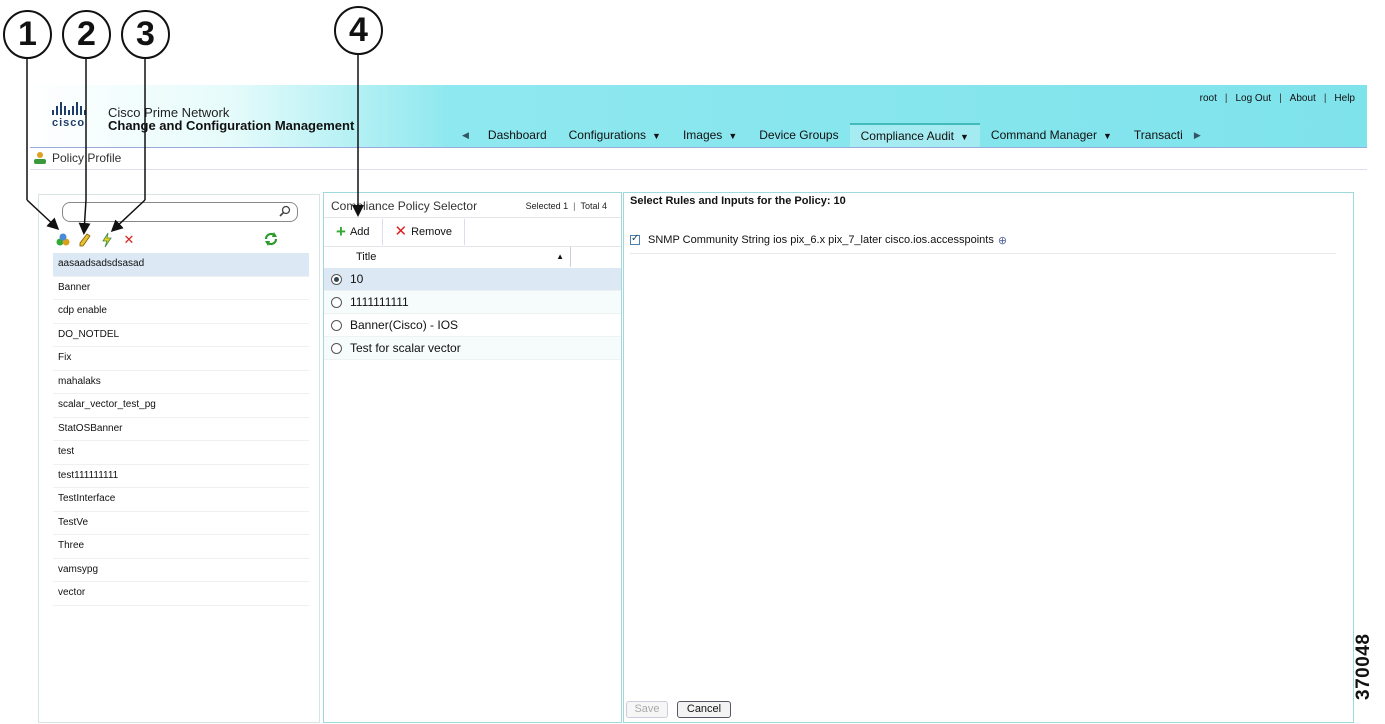 This screenshot has height=724, width=1385. What do you see at coordinates (86, 158) in the screenshot?
I see `breadcrumb-policy-profile: Policy Profile` at bounding box center [86, 158].